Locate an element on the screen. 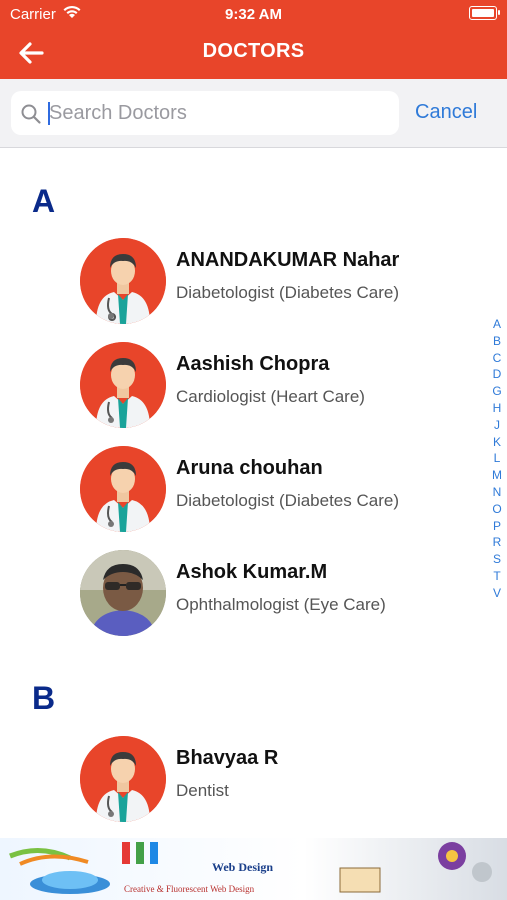  banner-tagline: Creative & Fluorescent Web Design is located at coordinates (189, 889).